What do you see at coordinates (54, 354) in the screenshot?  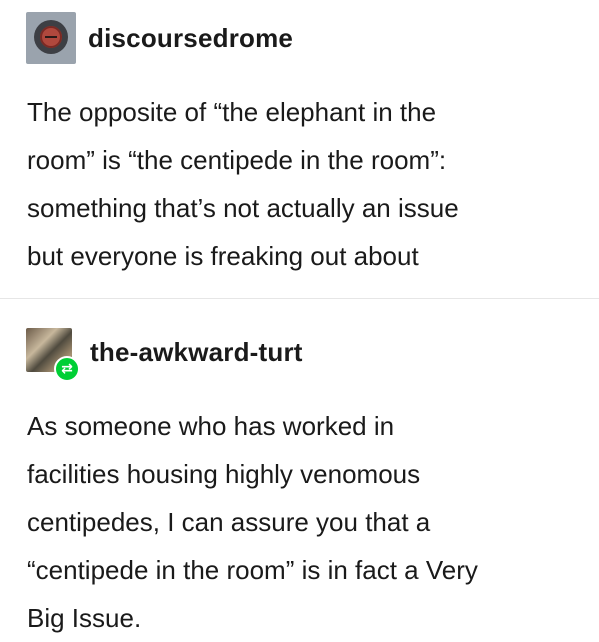 I see `photo-avatar-icon: ⇄` at bounding box center [54, 354].